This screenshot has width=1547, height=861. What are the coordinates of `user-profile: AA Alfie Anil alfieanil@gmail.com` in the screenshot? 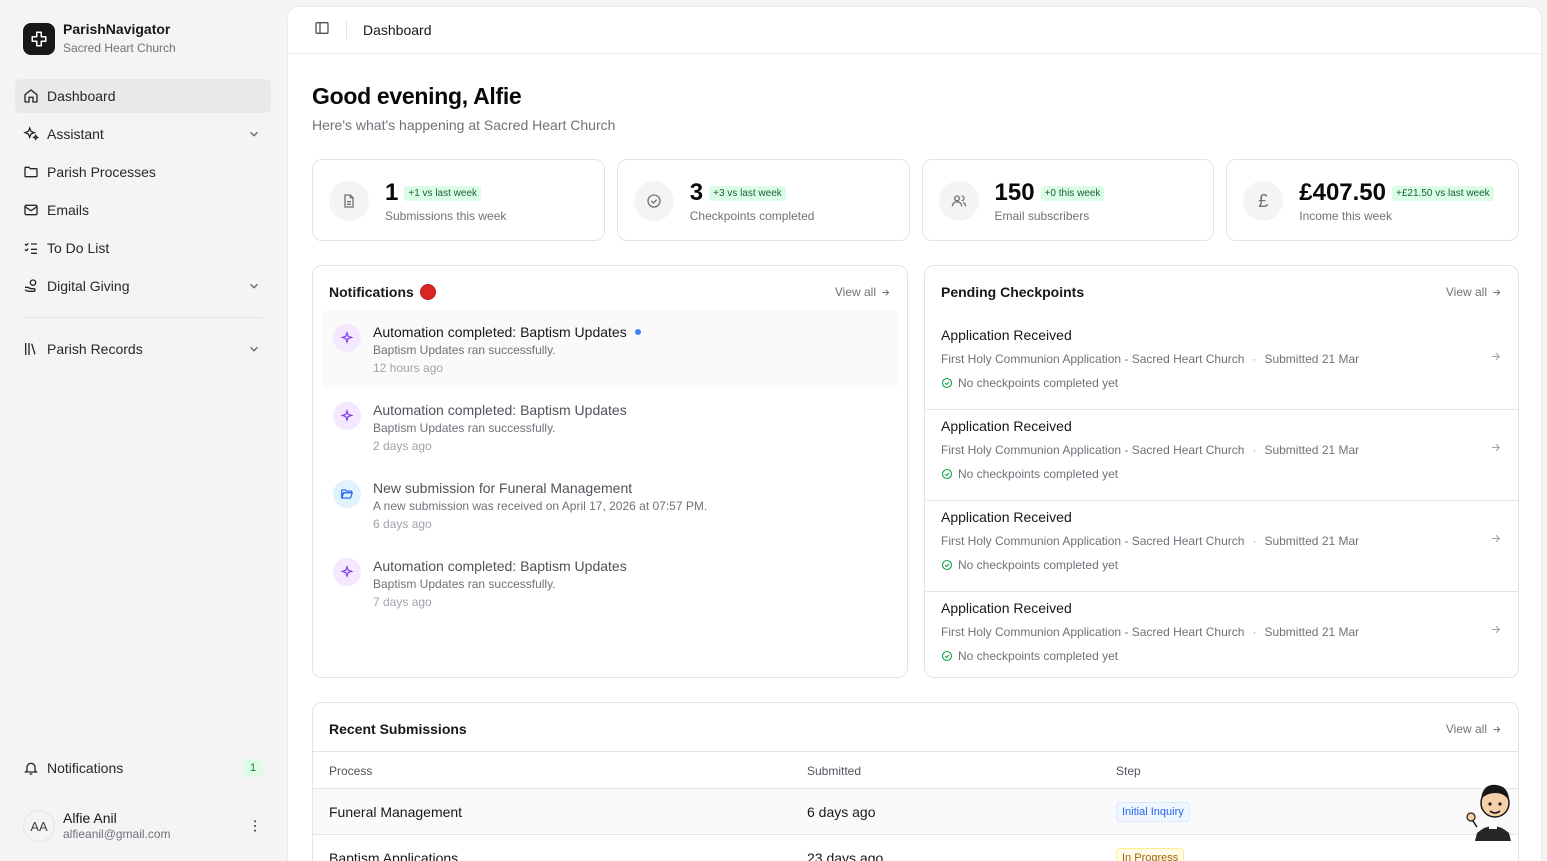 It's located at (147, 826).